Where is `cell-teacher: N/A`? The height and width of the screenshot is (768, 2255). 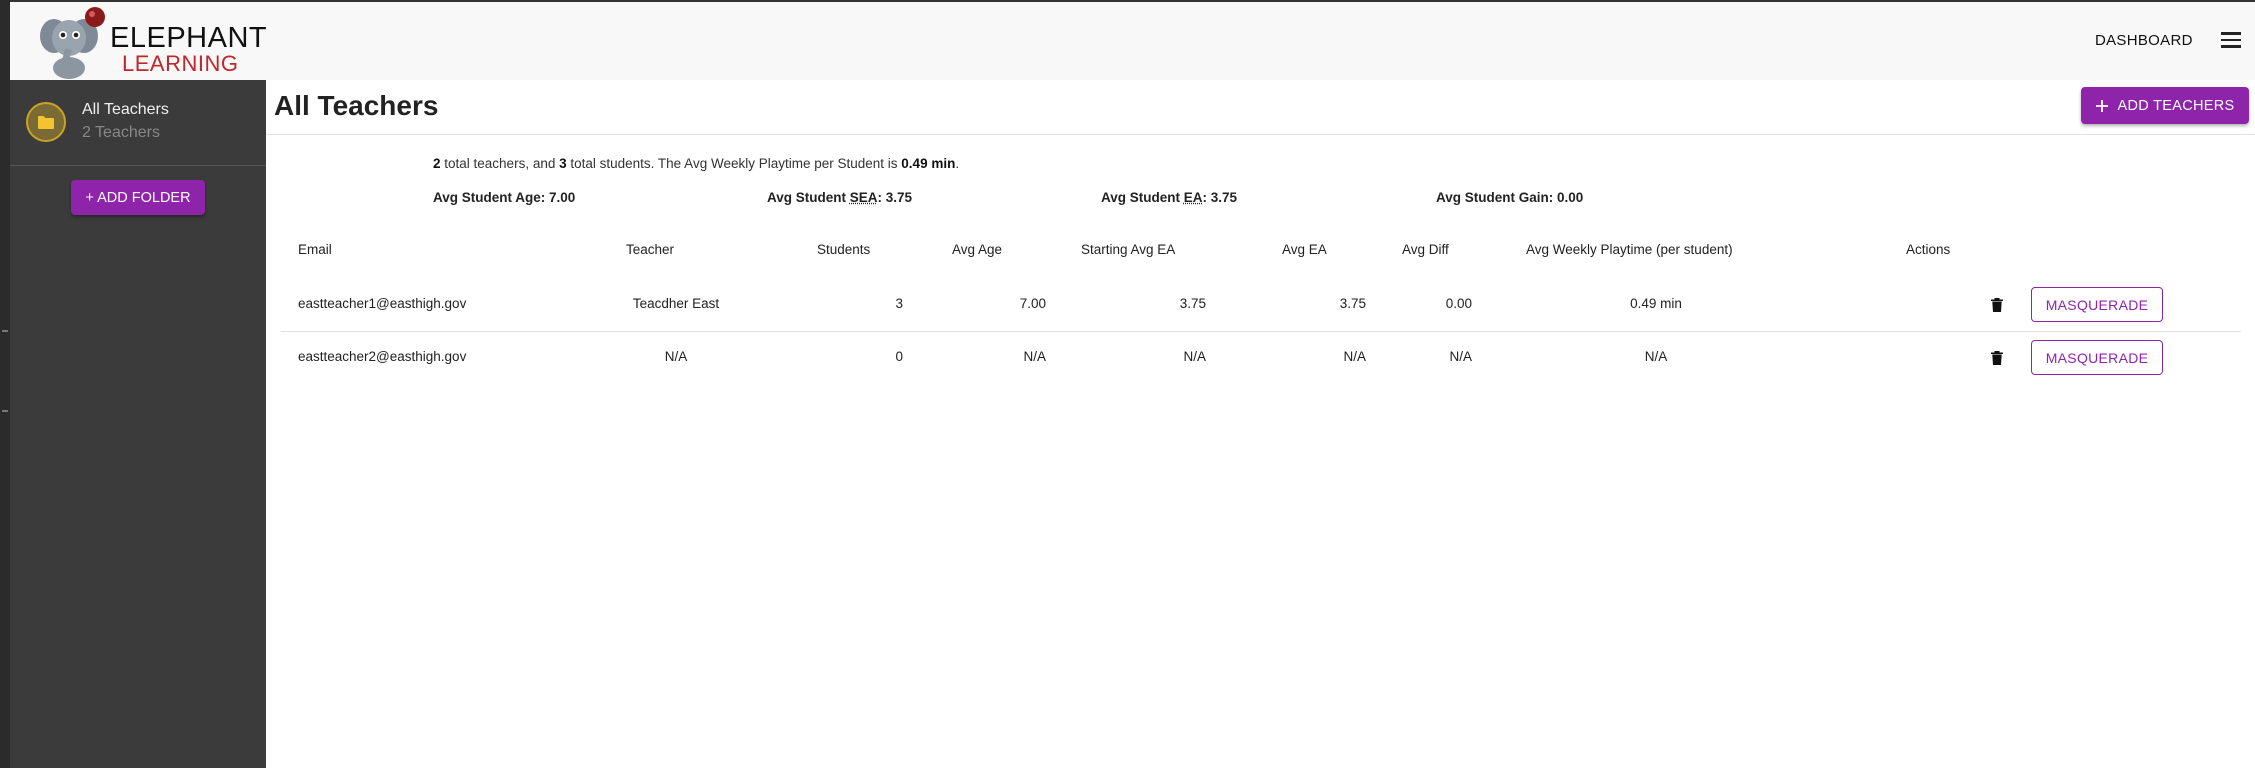 cell-teacher: N/A is located at coordinates (676, 356).